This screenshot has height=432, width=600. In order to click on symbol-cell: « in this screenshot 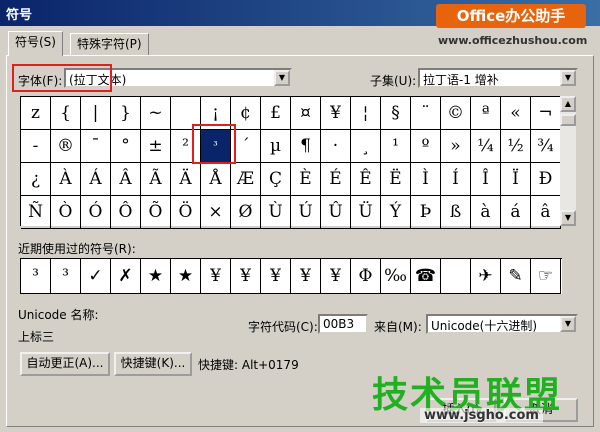, I will do `click(516, 113)`.